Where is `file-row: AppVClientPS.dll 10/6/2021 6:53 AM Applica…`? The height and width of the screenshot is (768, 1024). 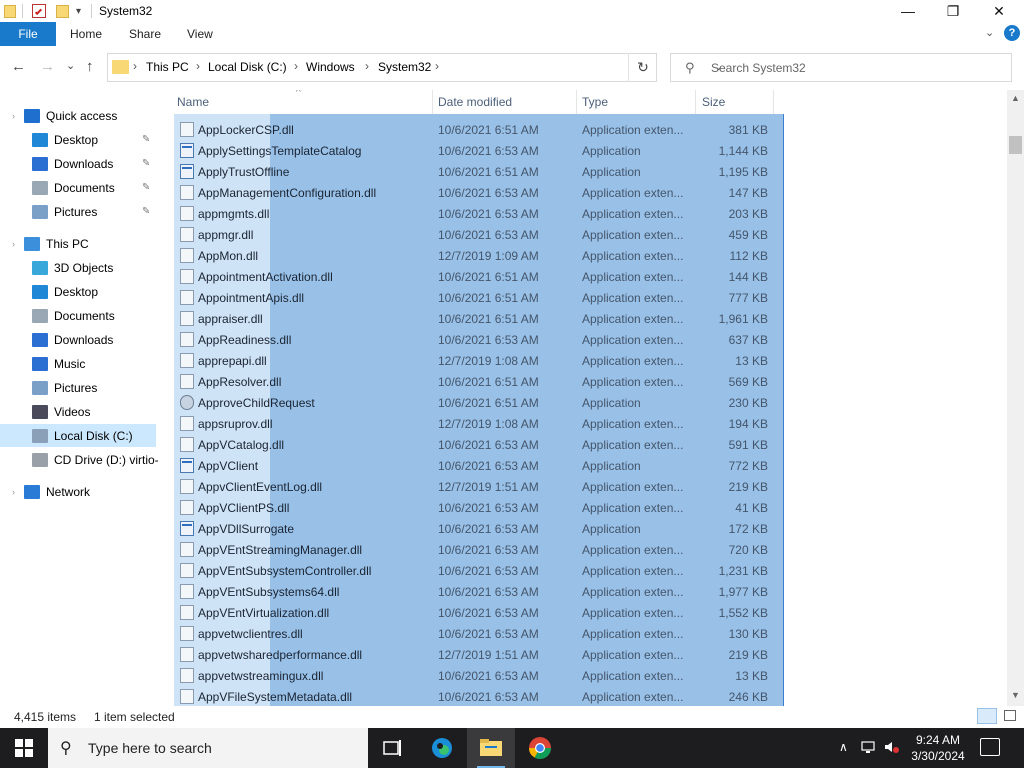
file-row: AppVClientPS.dll 10/6/2021 6:53 AM Applica… is located at coordinates (474, 507).